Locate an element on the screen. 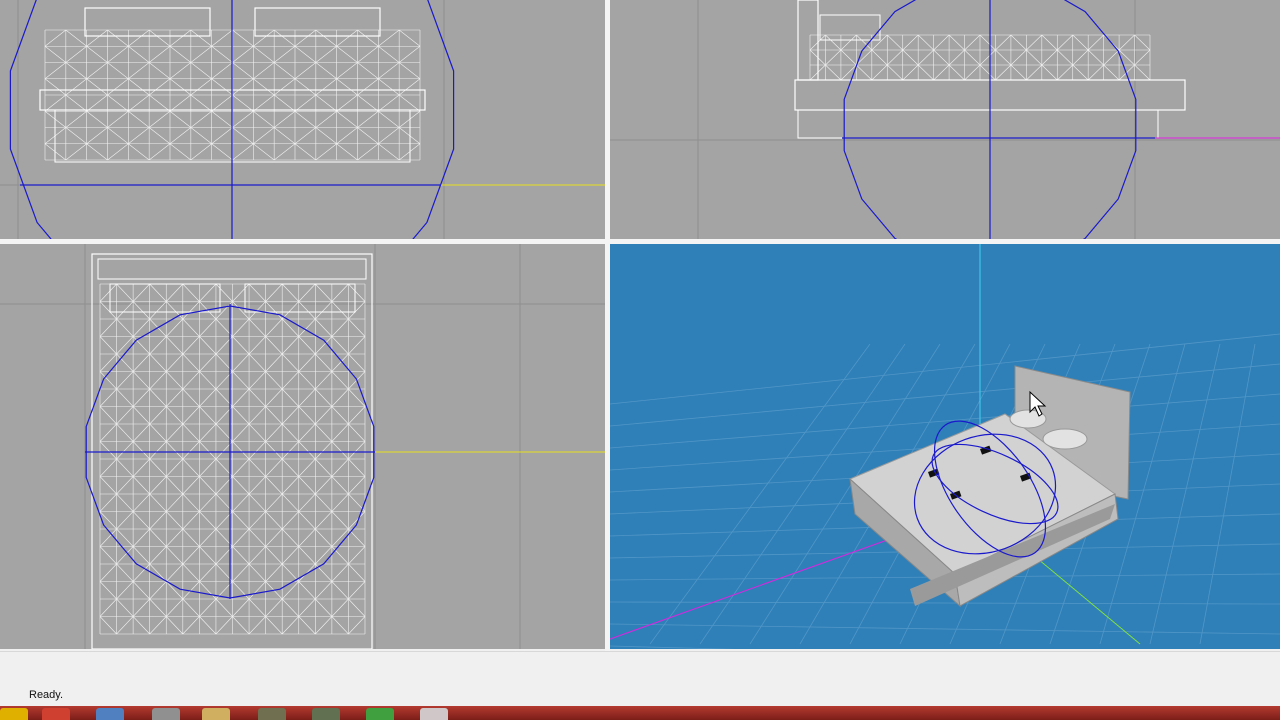 This screenshot has width=1280, height=720. y-axis-line is located at coordinates (750, 589).